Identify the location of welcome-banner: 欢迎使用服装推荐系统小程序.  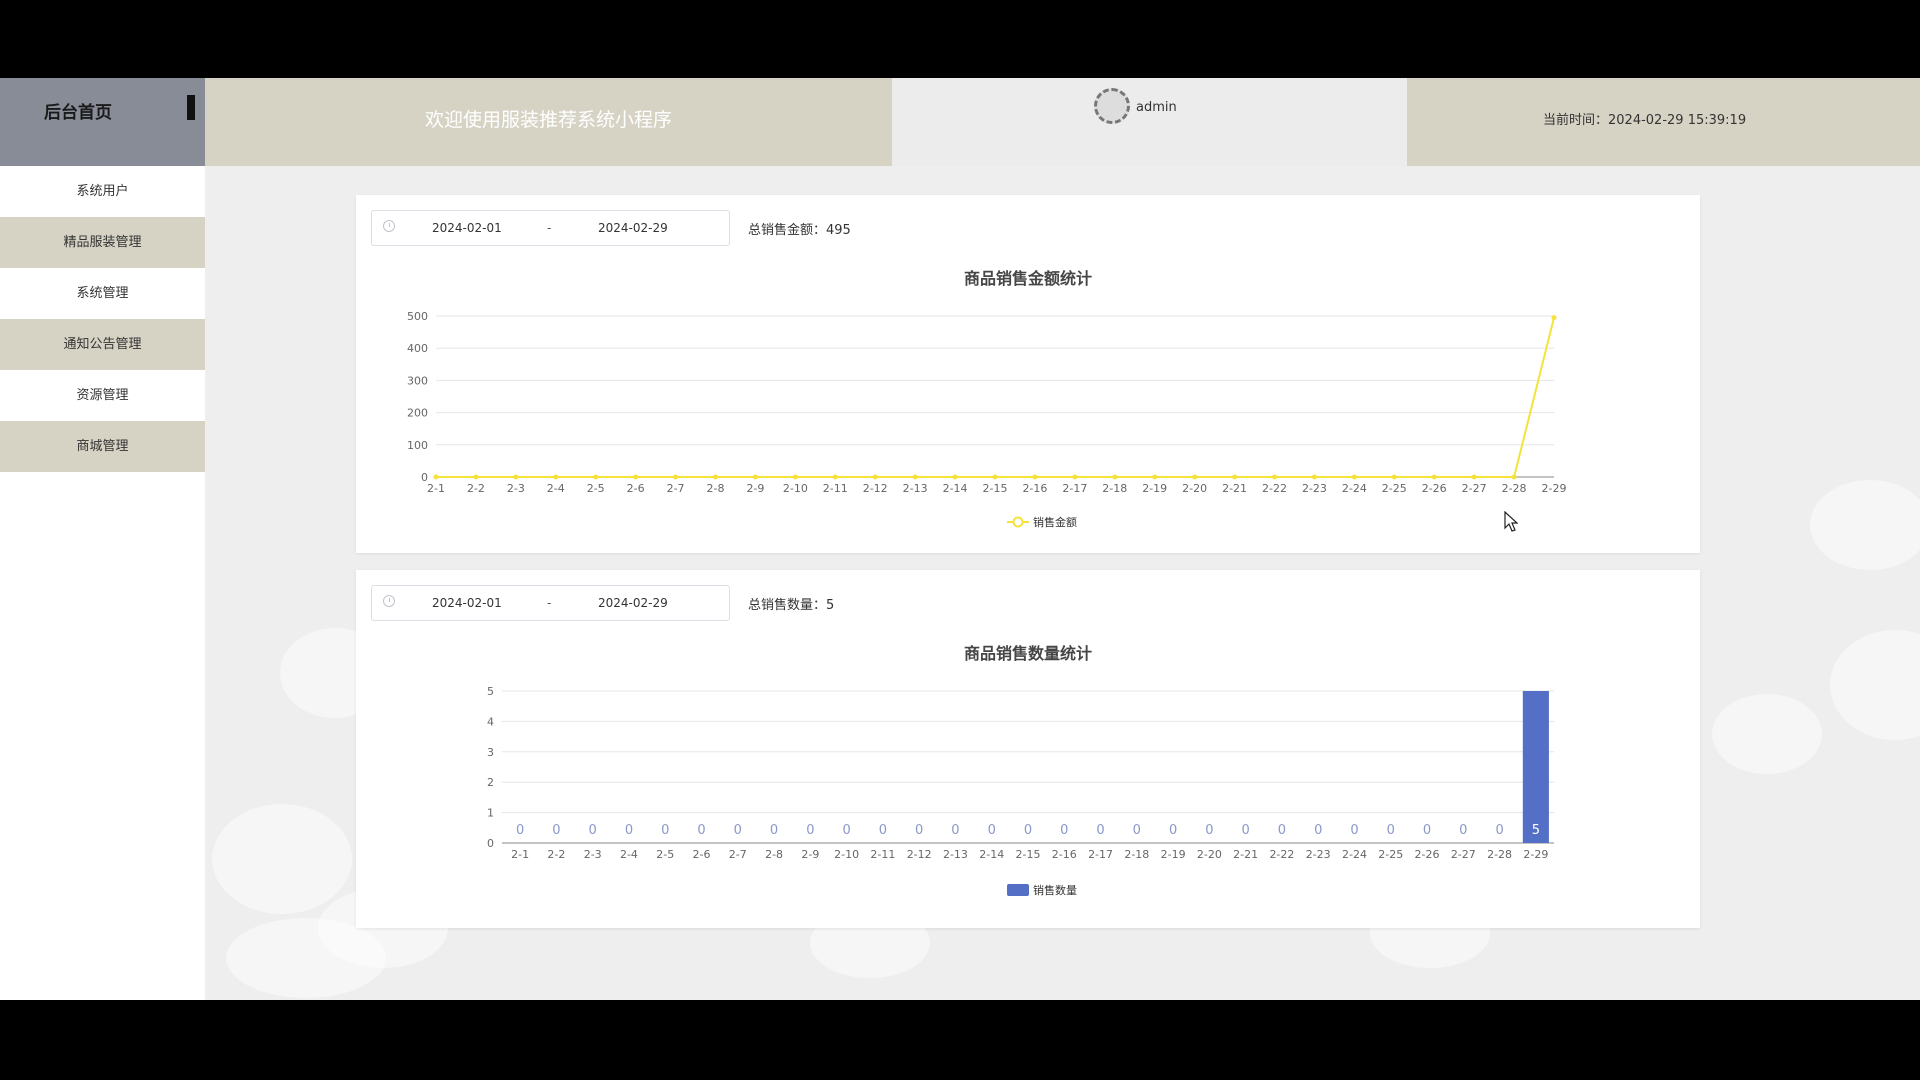
(548, 122).